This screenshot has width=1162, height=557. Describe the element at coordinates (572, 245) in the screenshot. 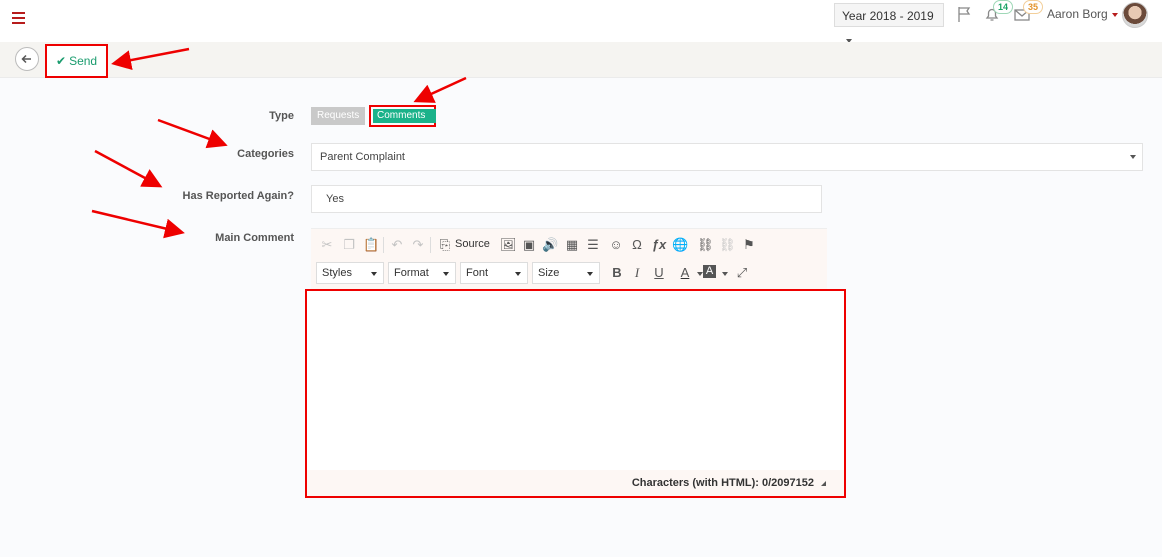

I see `table-icon: ▦` at that location.